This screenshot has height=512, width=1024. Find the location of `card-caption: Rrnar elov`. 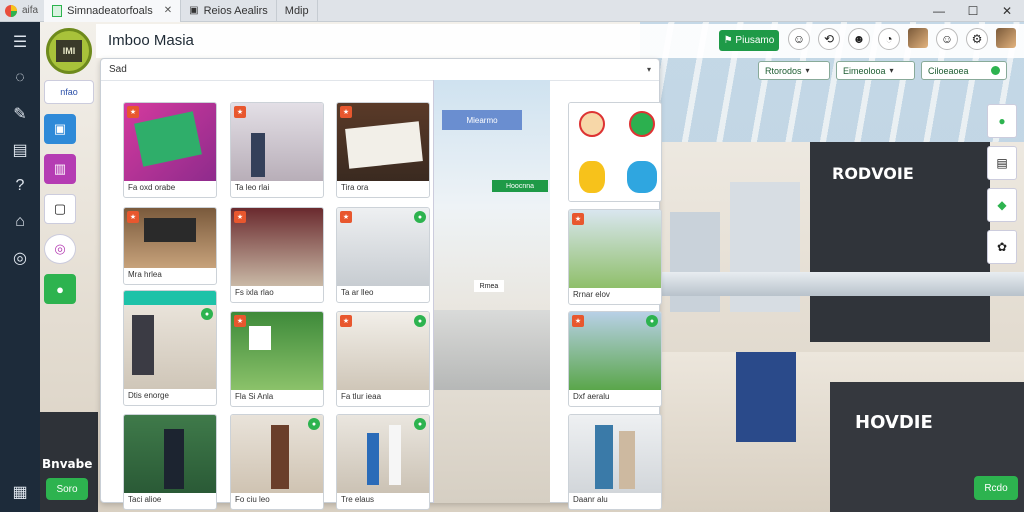

card-caption: Rrnar elov is located at coordinates (591, 294).